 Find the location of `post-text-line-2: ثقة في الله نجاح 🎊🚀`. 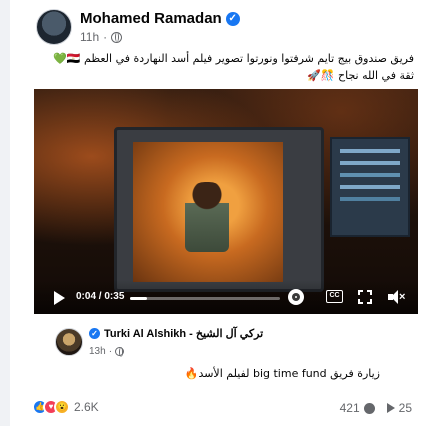

post-text-line-2: ثقة في الله نجاح 🎊🚀 is located at coordinates (360, 75).